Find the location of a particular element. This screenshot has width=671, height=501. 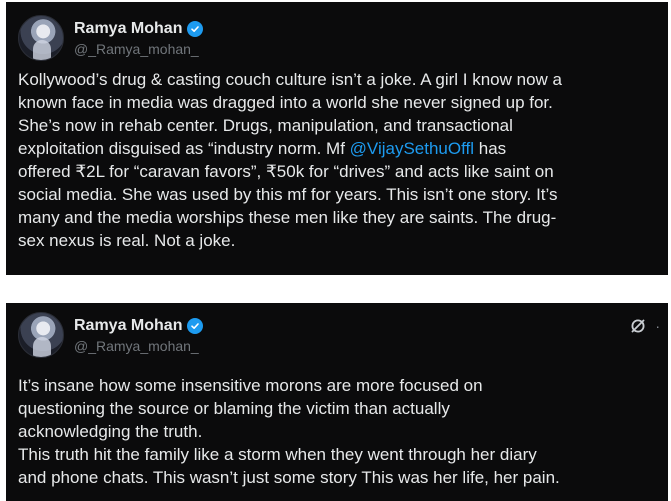

grok-icon is located at coordinates (638, 326).